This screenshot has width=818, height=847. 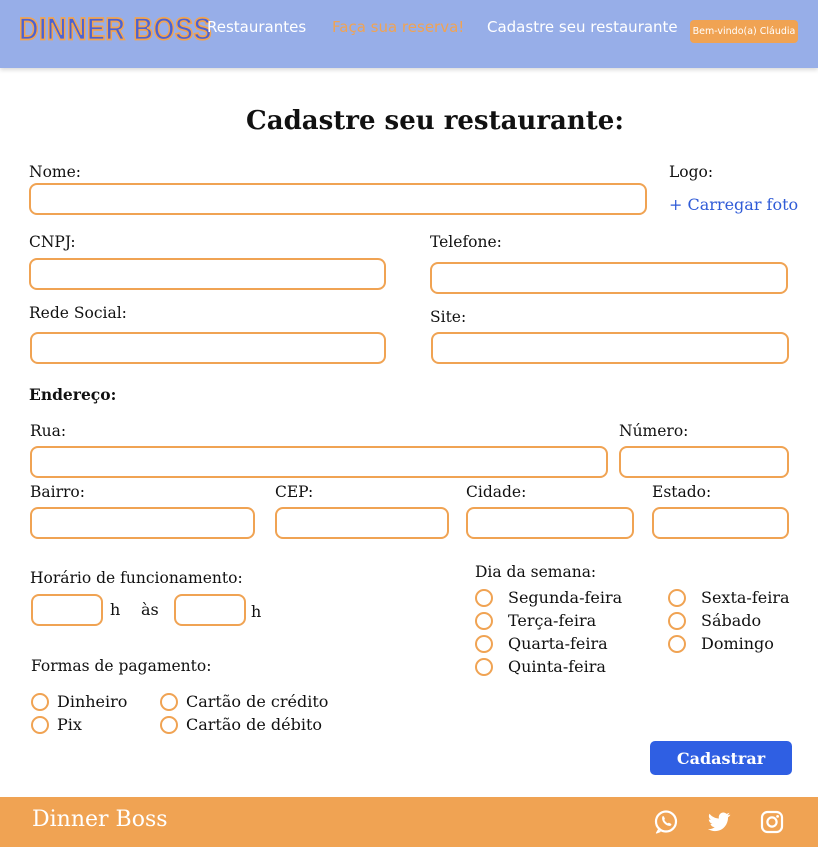 I want to click on instagram-icon, so click(x=772, y=822).